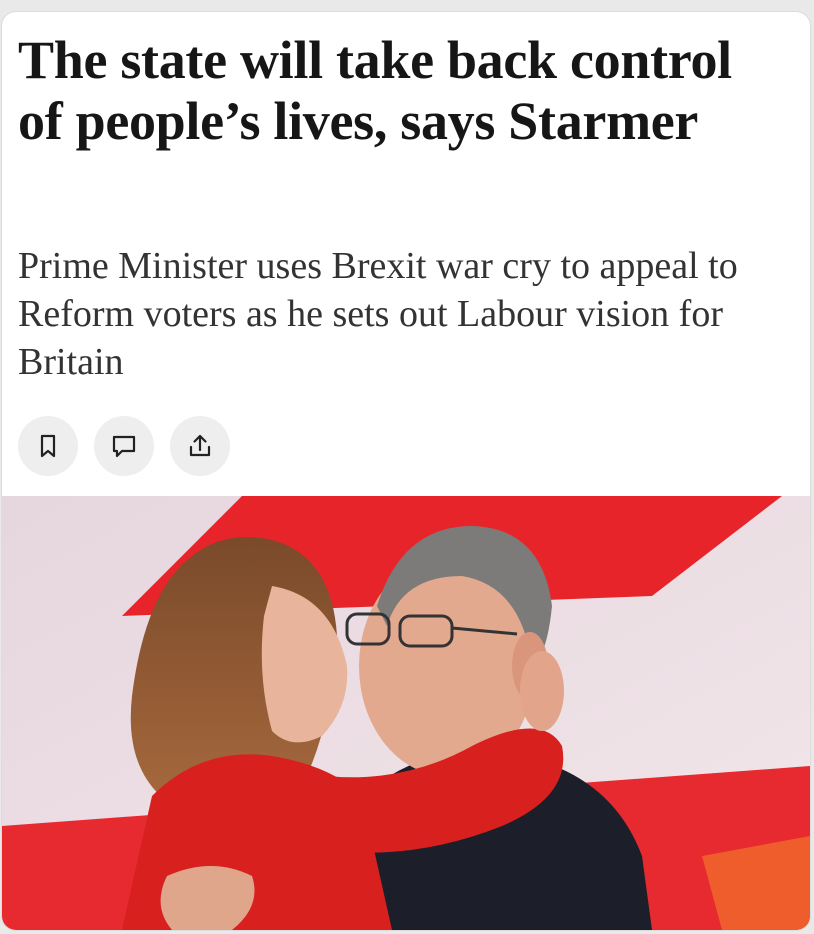 This screenshot has height=934, width=814. I want to click on bookmark-button, so click(48, 446).